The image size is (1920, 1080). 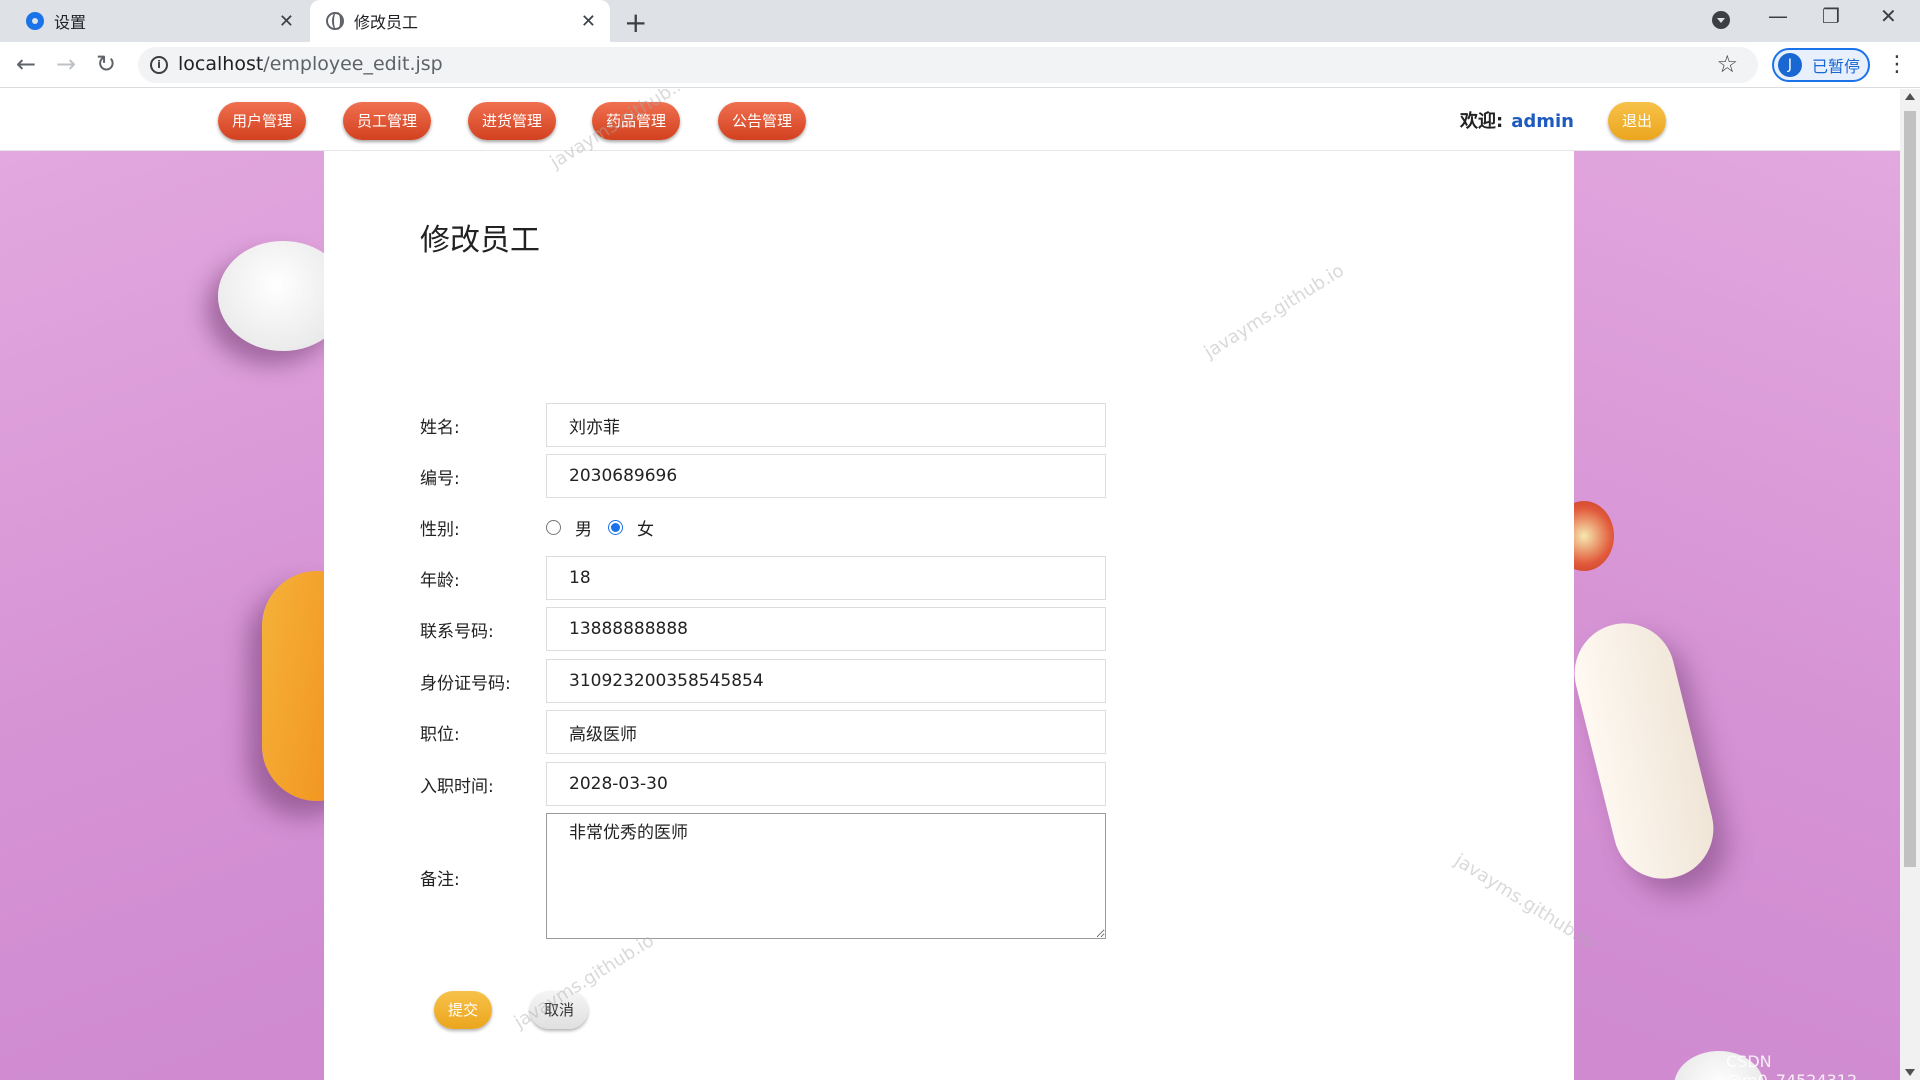 I want to click on id-card-label: 身份证号码:, so click(x=465, y=684).